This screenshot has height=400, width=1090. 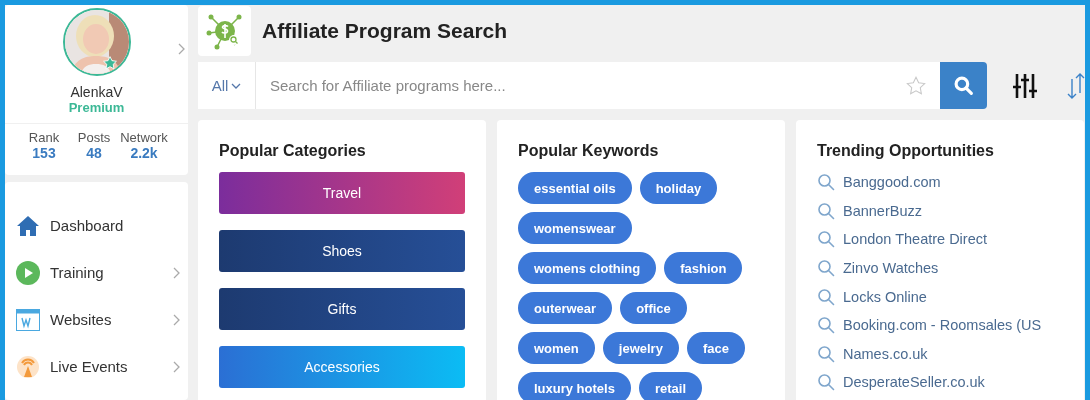 What do you see at coordinates (342, 251) in the screenshot?
I see `category-button: Shoes` at bounding box center [342, 251].